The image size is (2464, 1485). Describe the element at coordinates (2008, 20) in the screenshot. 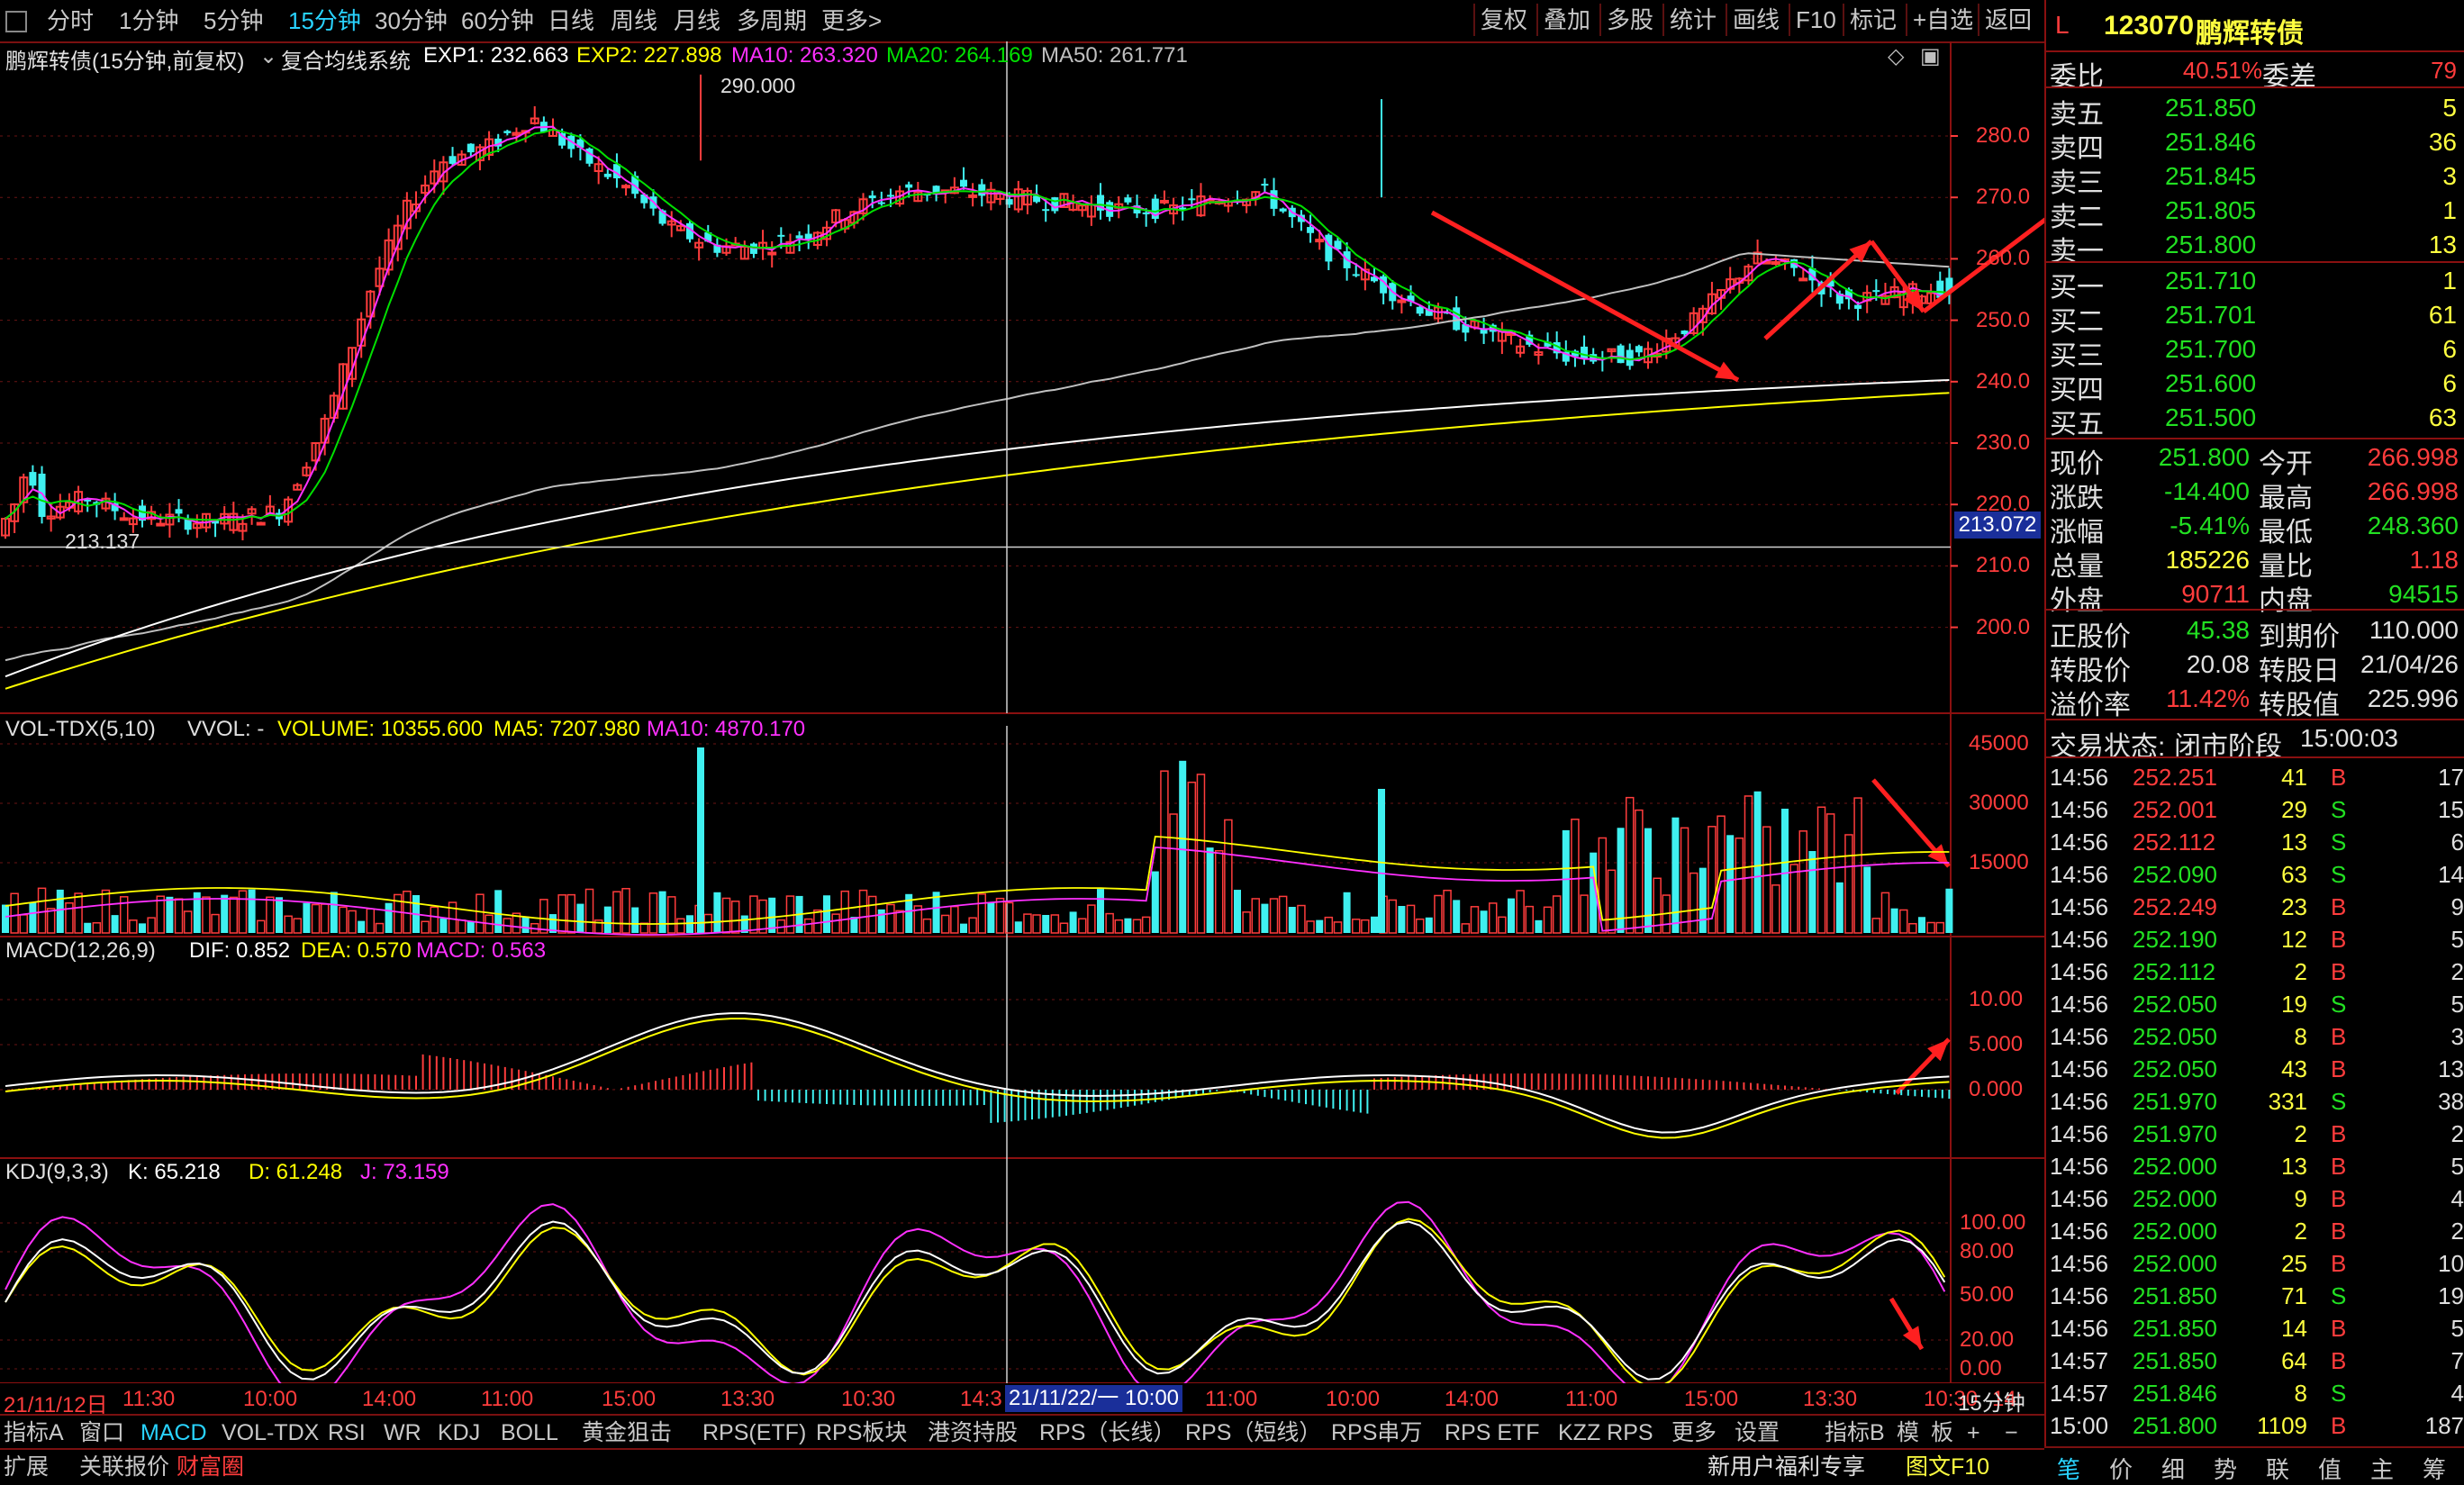

I see `toolbar-button: 返回` at that location.